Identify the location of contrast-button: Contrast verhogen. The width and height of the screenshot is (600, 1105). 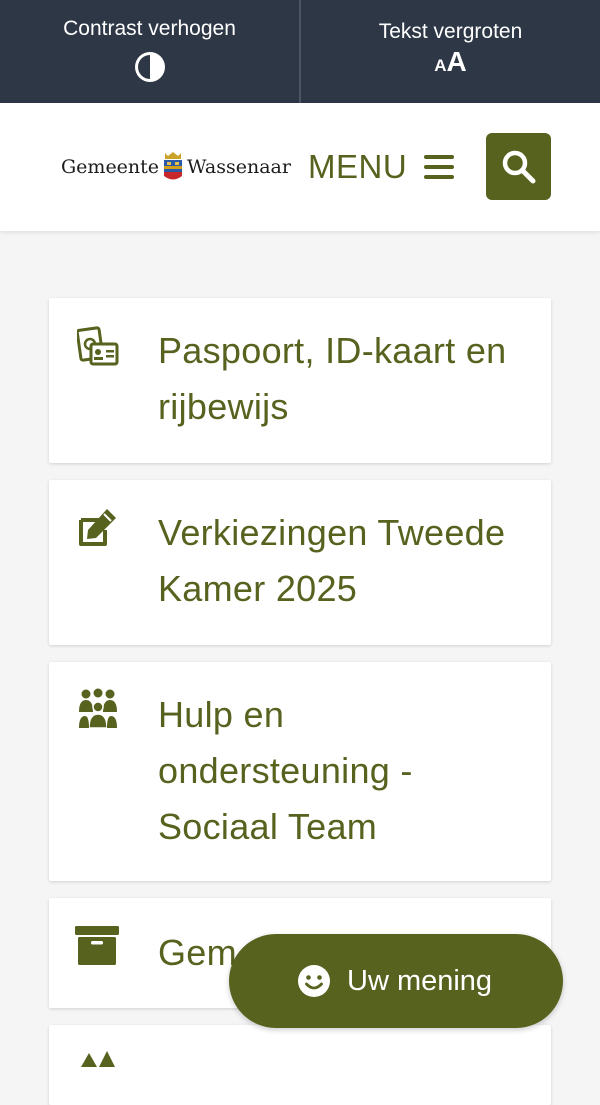
(150, 51).